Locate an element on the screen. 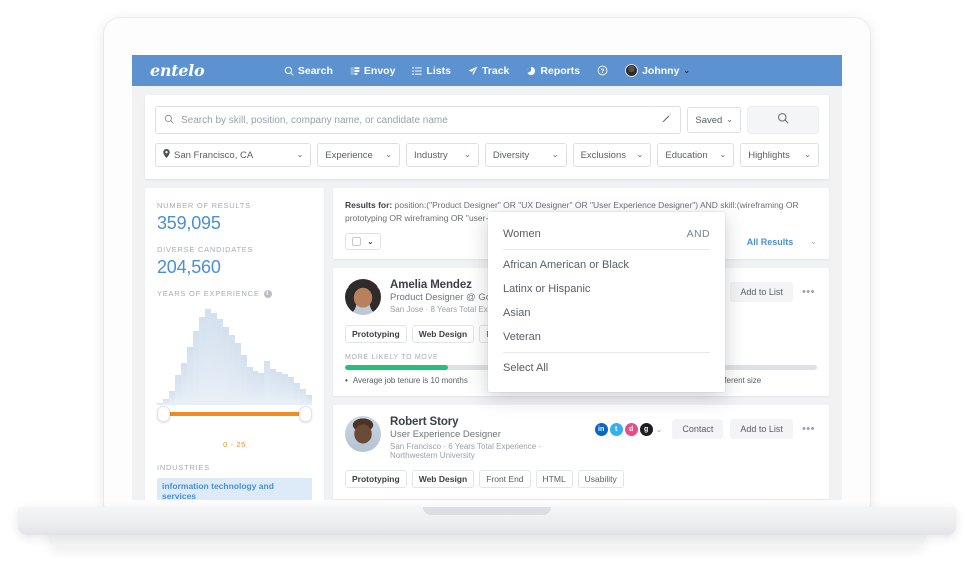 Image resolution: width=974 pixels, height=575 pixels. nav-label: Search is located at coordinates (315, 70).